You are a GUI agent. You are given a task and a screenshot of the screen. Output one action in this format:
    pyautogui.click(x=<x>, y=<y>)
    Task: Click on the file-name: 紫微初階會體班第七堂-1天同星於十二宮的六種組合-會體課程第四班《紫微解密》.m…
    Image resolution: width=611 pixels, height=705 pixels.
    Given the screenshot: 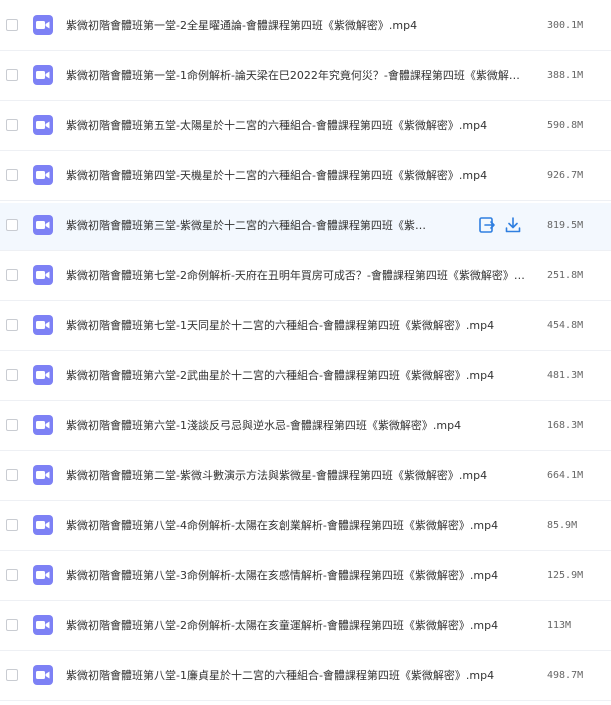 What is the action you would take?
    pyautogui.click(x=297, y=326)
    